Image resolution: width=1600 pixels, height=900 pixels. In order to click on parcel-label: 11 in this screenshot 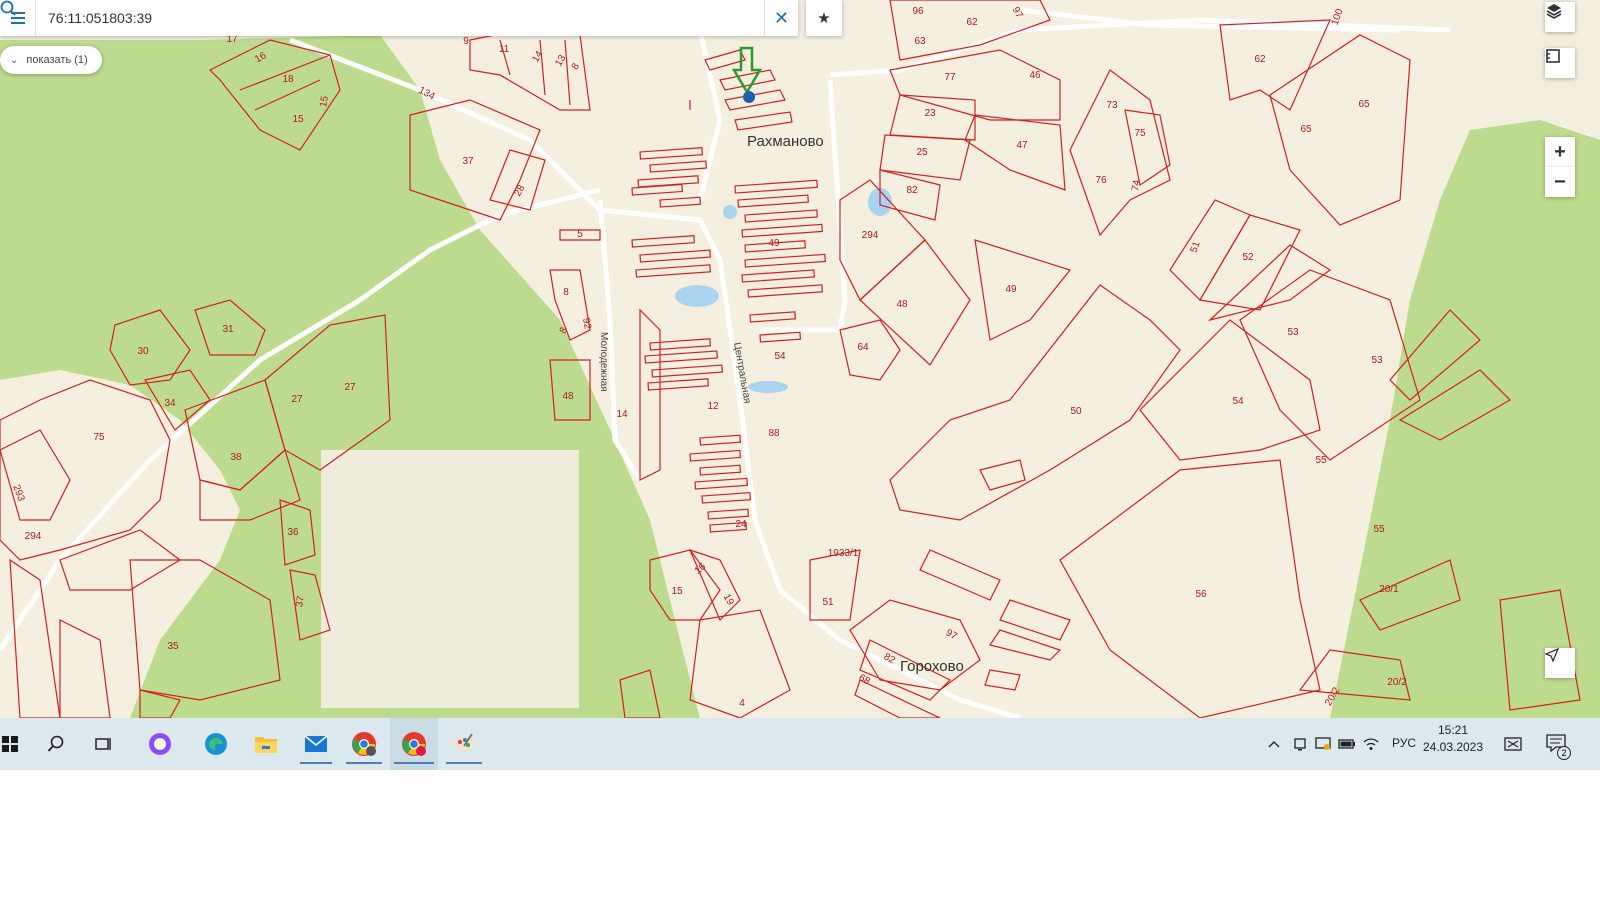, I will do `click(504, 49)`.